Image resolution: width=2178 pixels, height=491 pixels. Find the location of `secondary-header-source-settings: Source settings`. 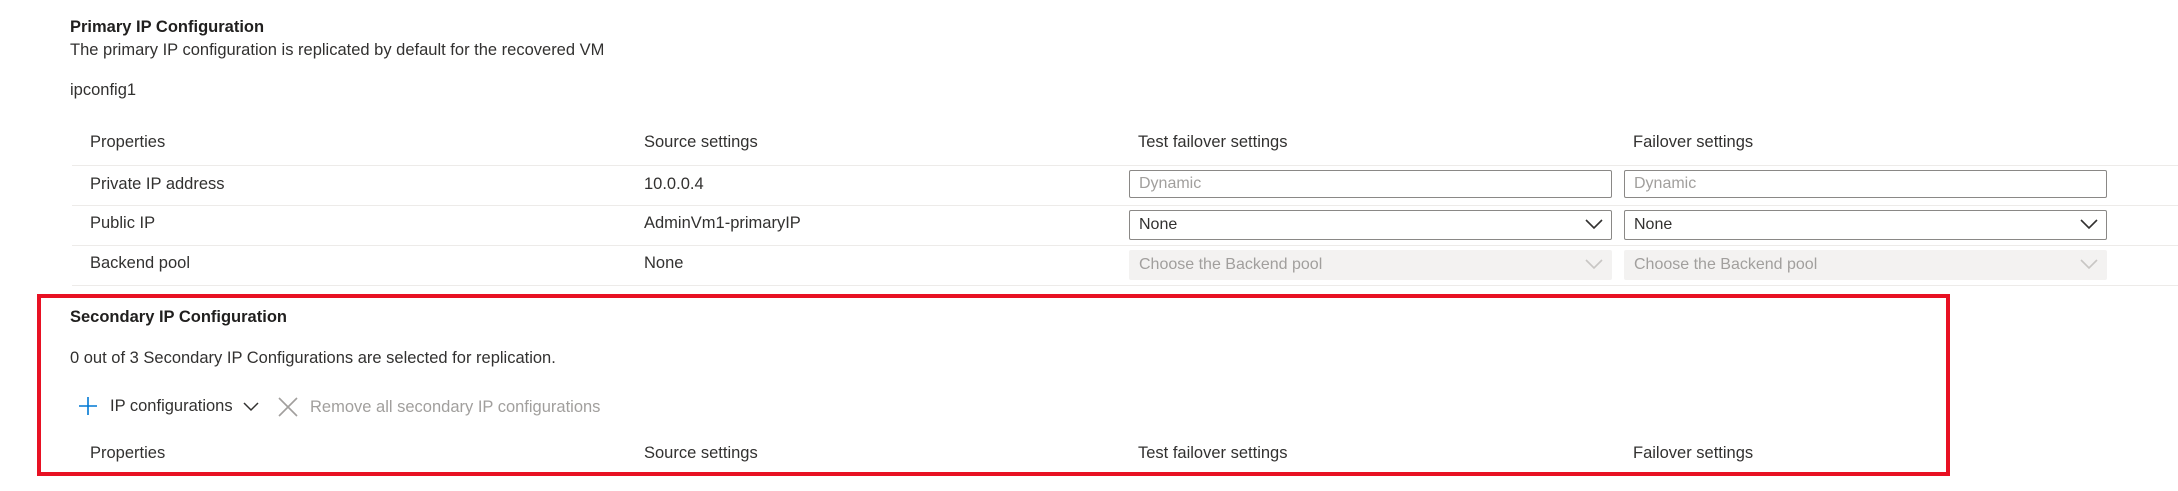

secondary-header-source-settings: Source settings is located at coordinates (701, 453).